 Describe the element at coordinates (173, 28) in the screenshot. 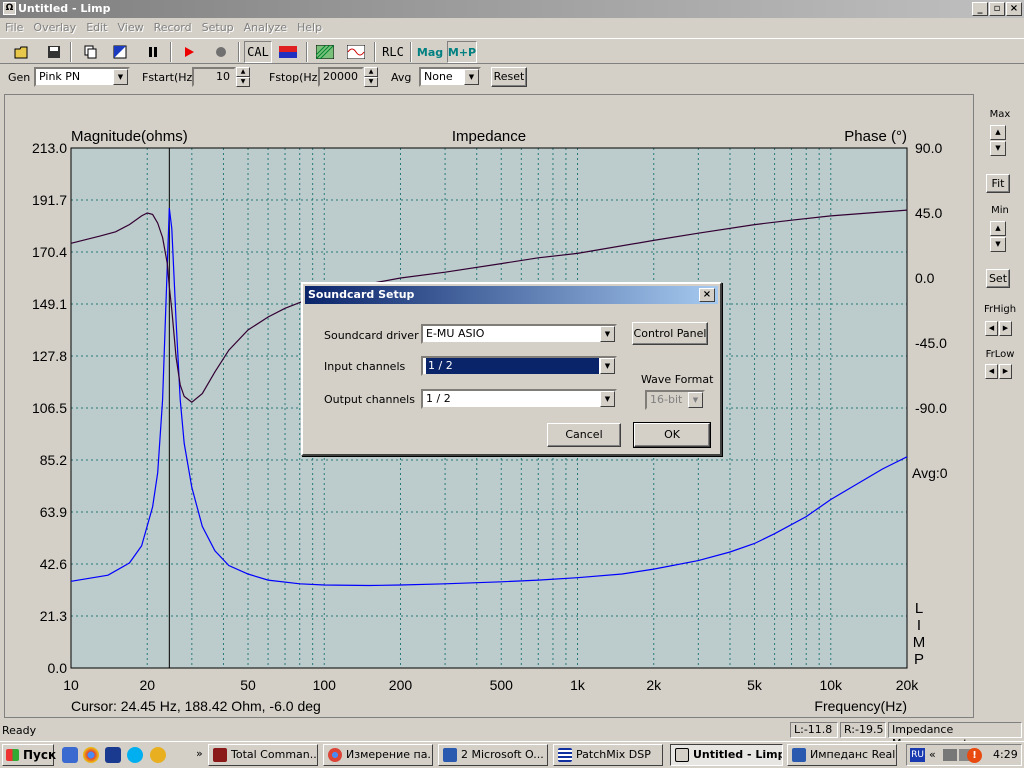

I see `menu-record: Record` at that location.